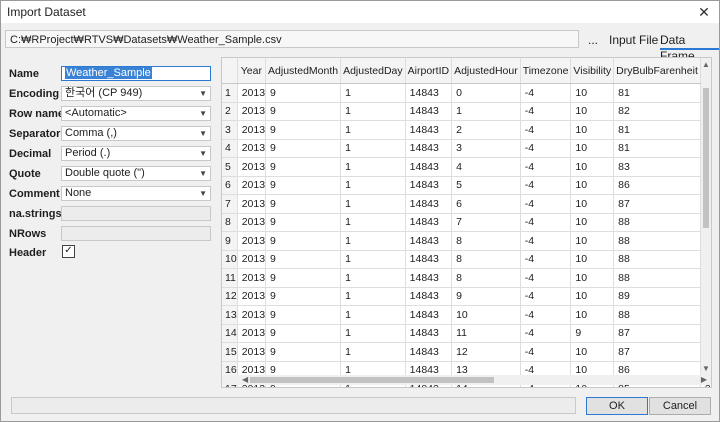 Image resolution: width=720 pixels, height=422 pixels. I want to click on scroll-up-icon: ▲, so click(706, 64).